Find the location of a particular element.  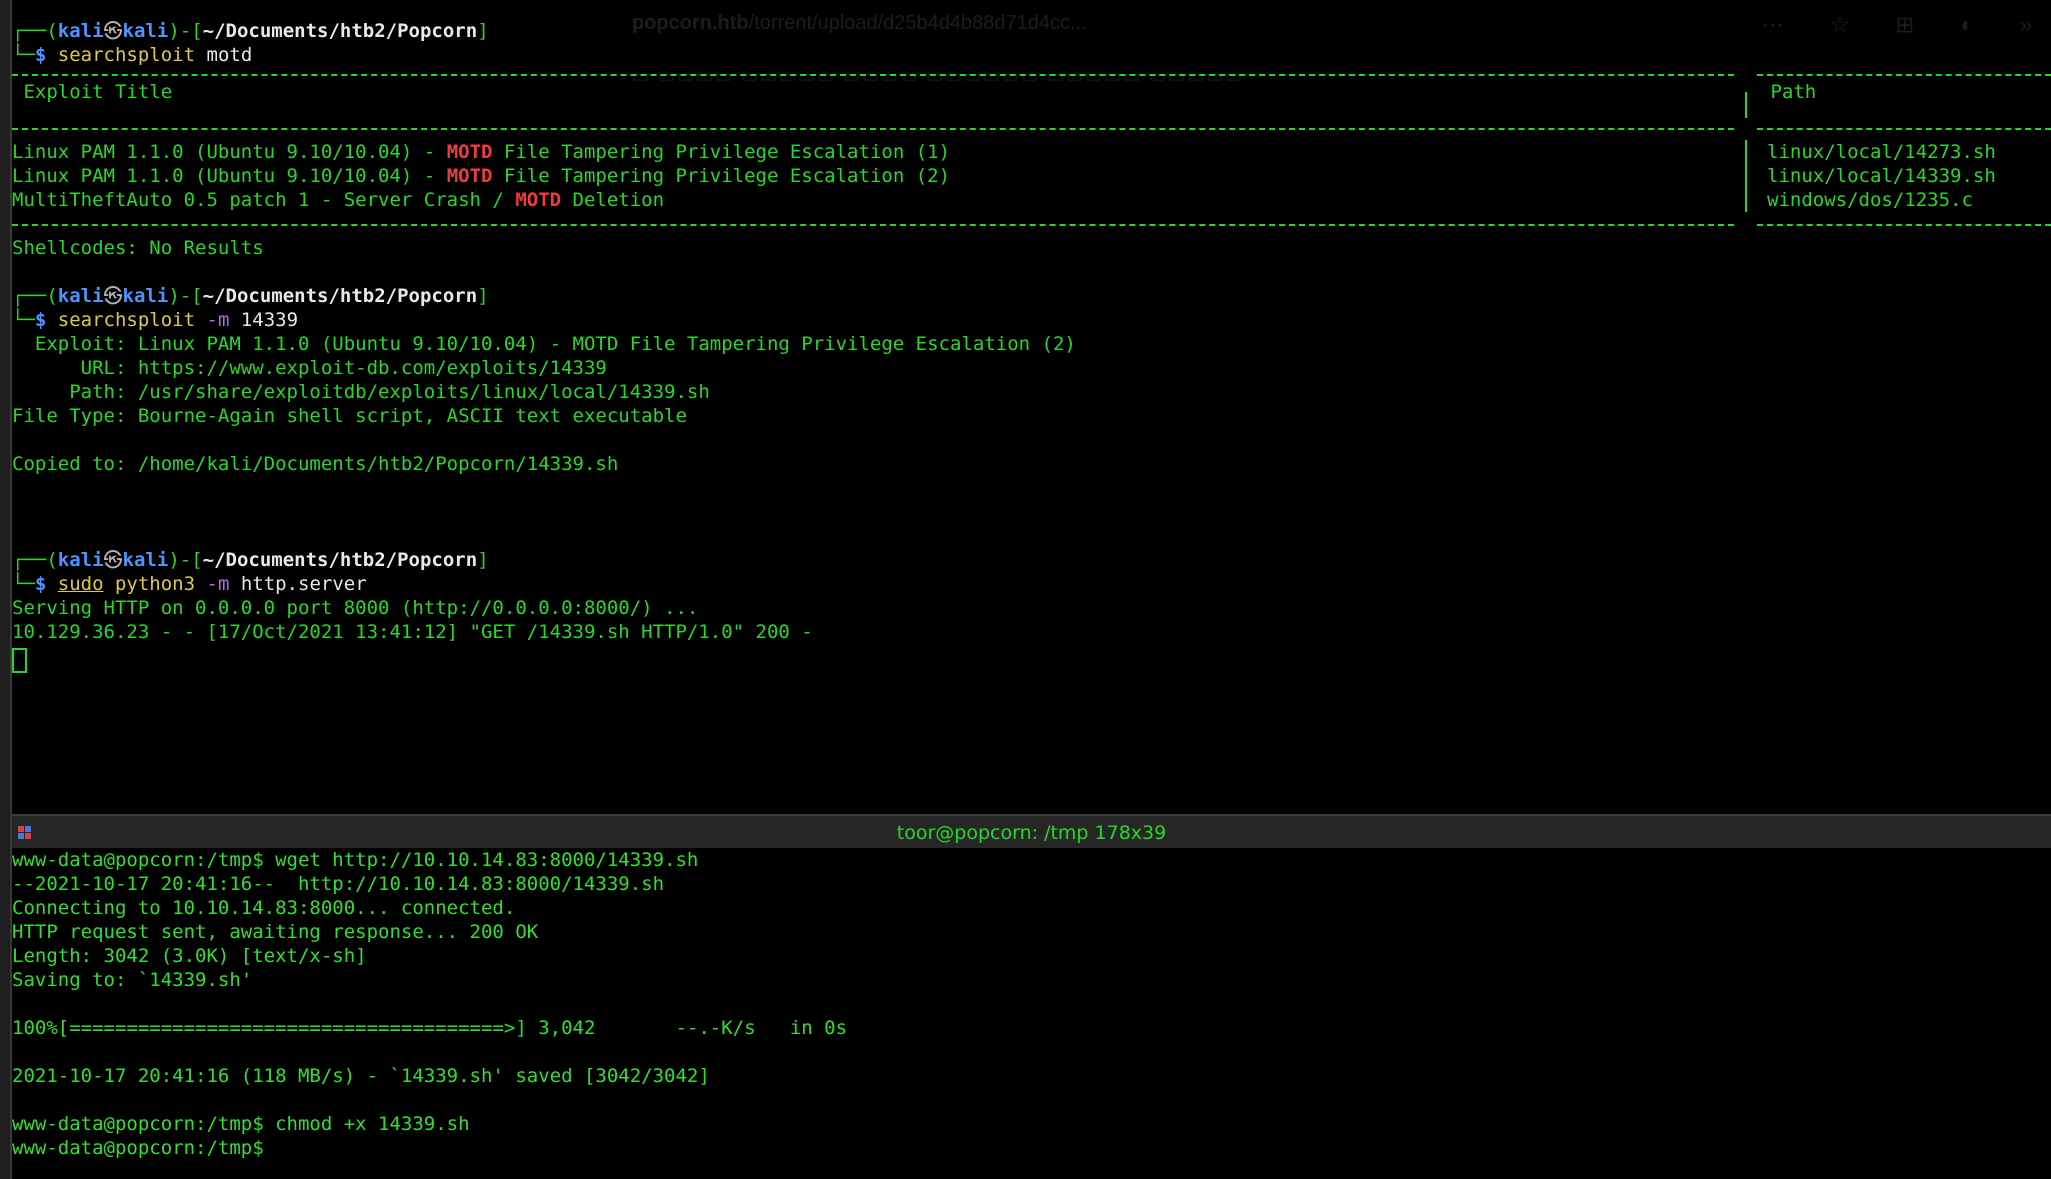

command-line: └─$ searchsploit motd is located at coordinates (132, 55).